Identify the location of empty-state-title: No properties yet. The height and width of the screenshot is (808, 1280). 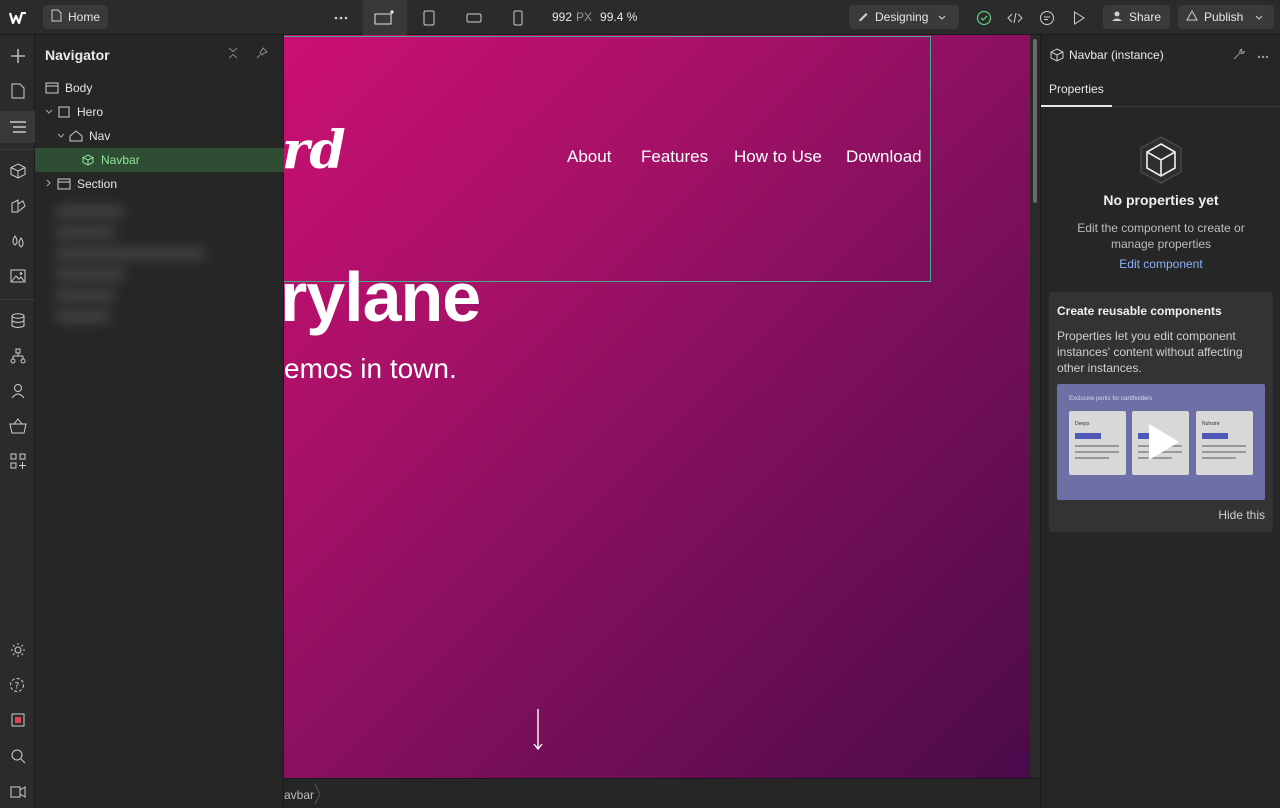
(1161, 200).